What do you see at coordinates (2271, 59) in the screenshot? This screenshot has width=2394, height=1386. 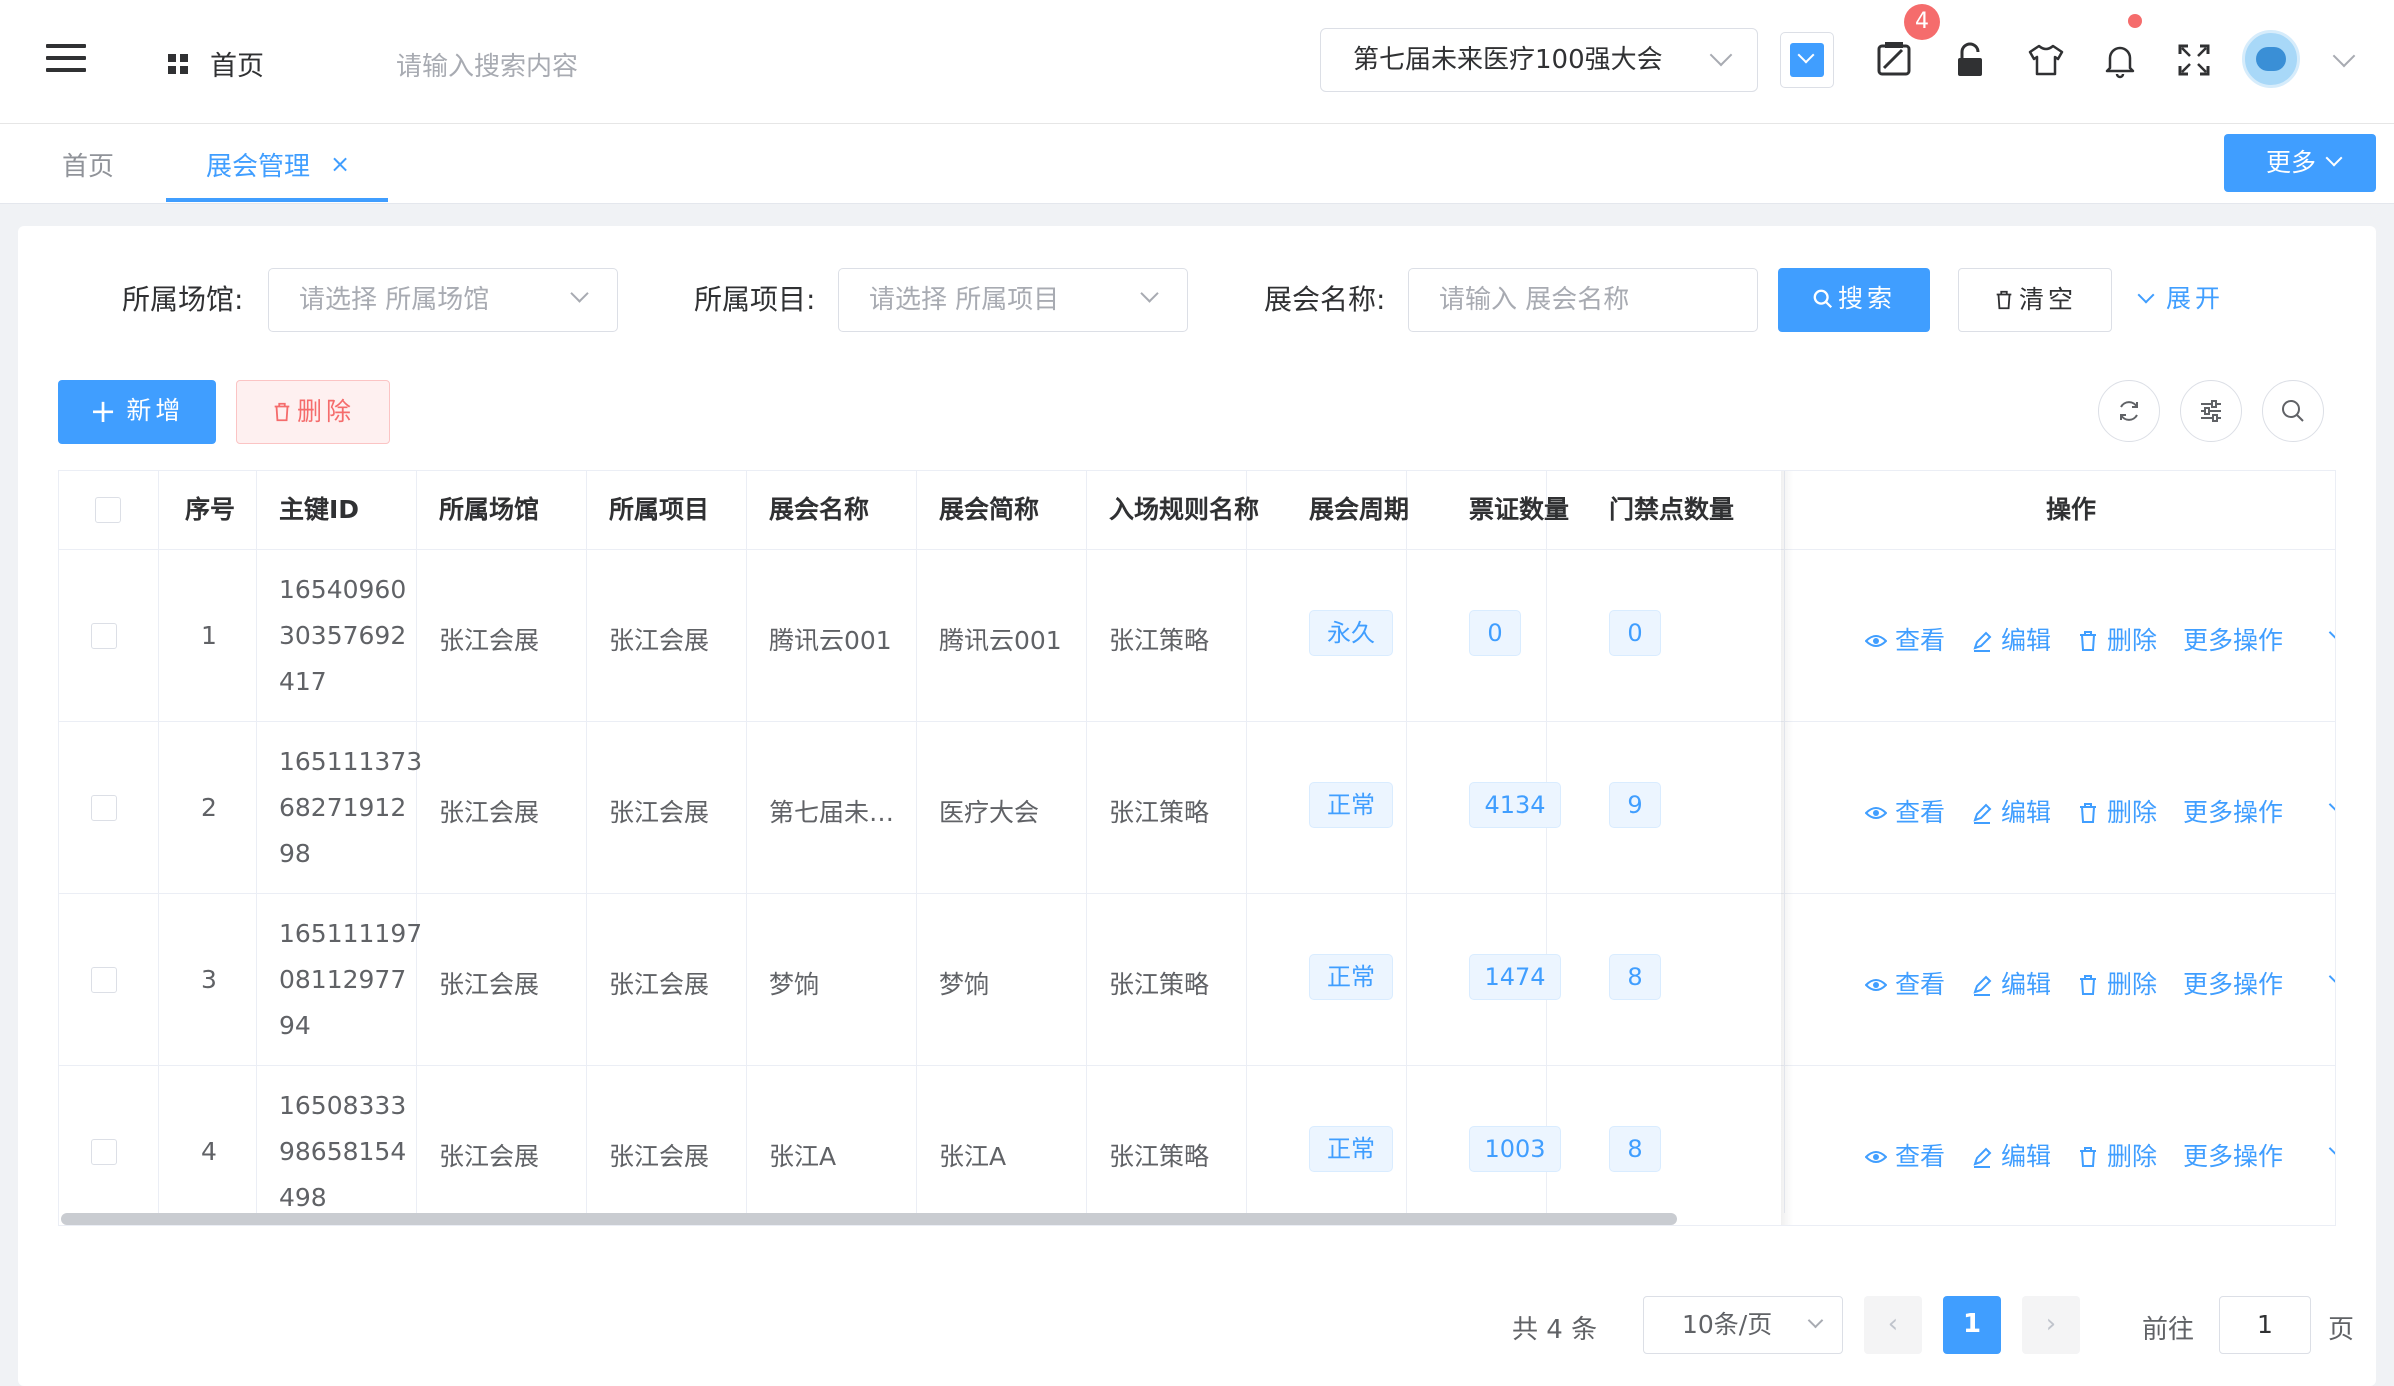 I see `avatar` at bounding box center [2271, 59].